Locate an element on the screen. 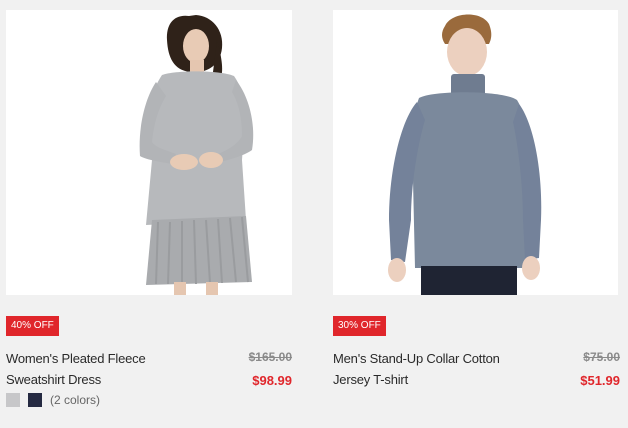  product-name-line-2: Sweatshirt Dress is located at coordinates (111, 379).